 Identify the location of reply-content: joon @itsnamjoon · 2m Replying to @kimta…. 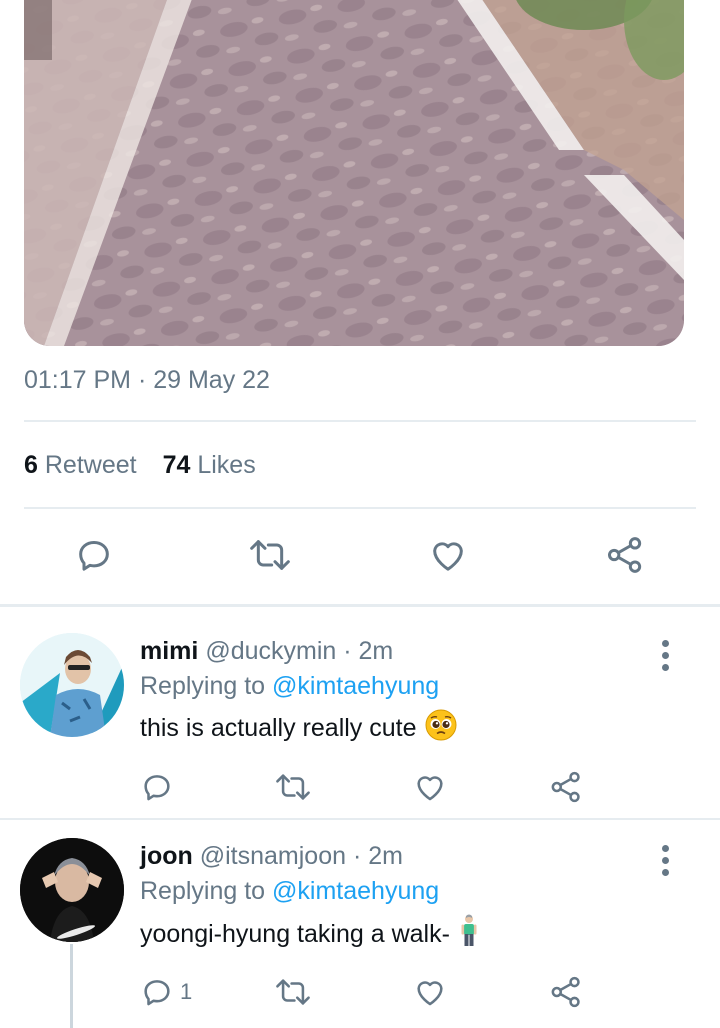
(400, 898).